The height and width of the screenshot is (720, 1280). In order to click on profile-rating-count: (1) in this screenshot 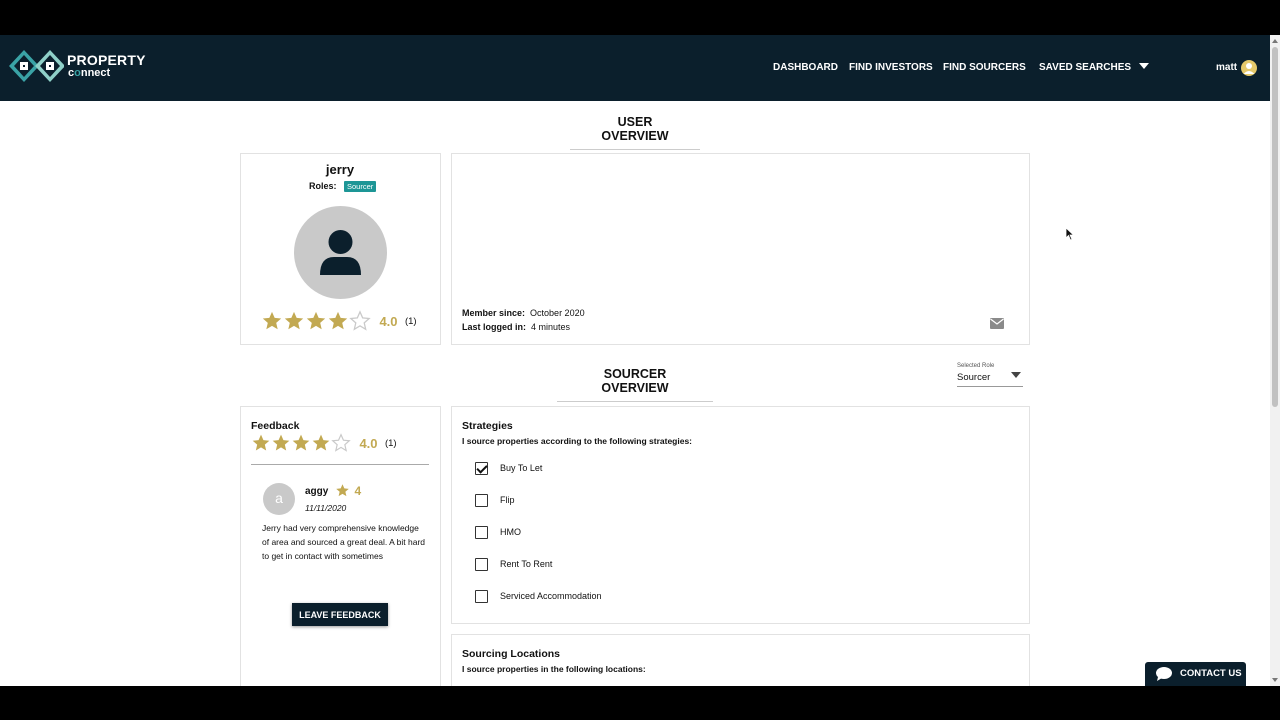, I will do `click(410, 321)`.